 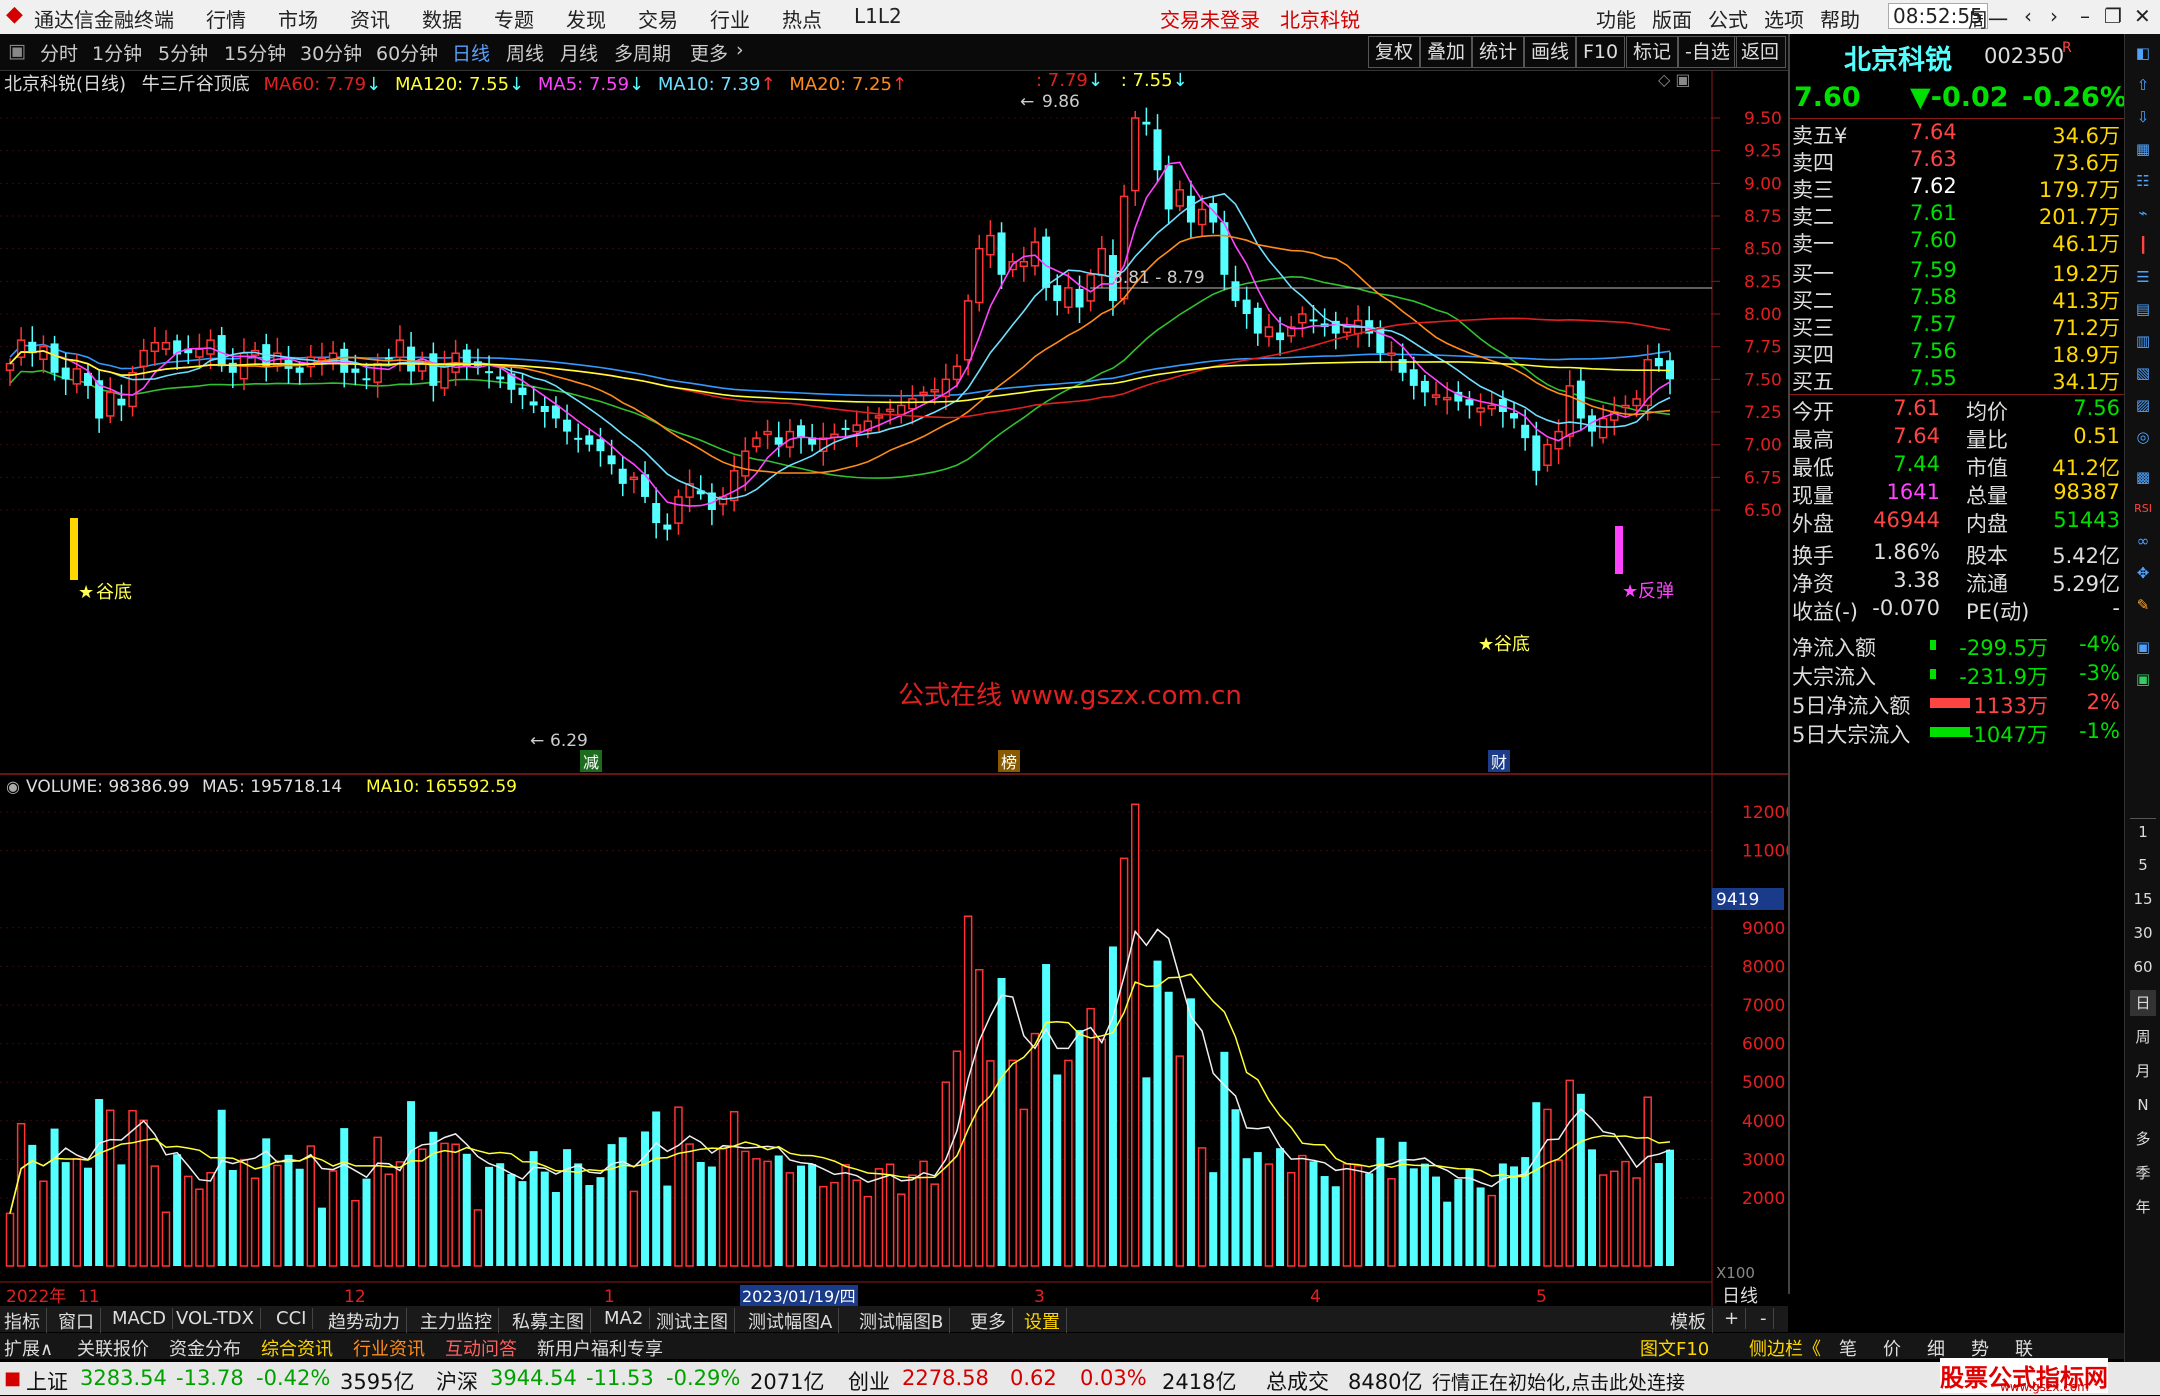 I want to click on huaxian-button: 画线, so click(x=1550, y=52).